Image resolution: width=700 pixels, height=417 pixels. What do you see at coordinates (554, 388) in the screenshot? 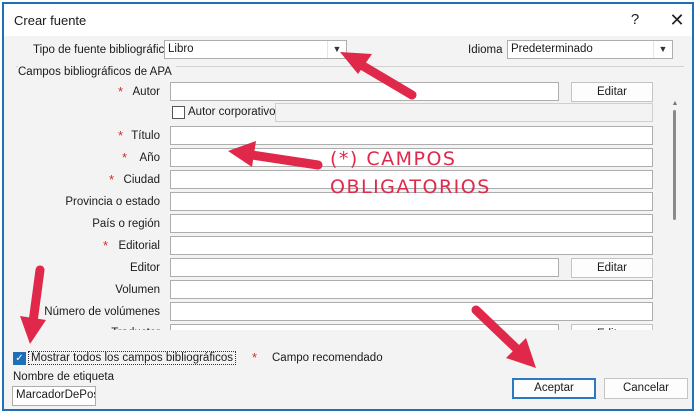
I see `accept-button: Aceptar` at bounding box center [554, 388].